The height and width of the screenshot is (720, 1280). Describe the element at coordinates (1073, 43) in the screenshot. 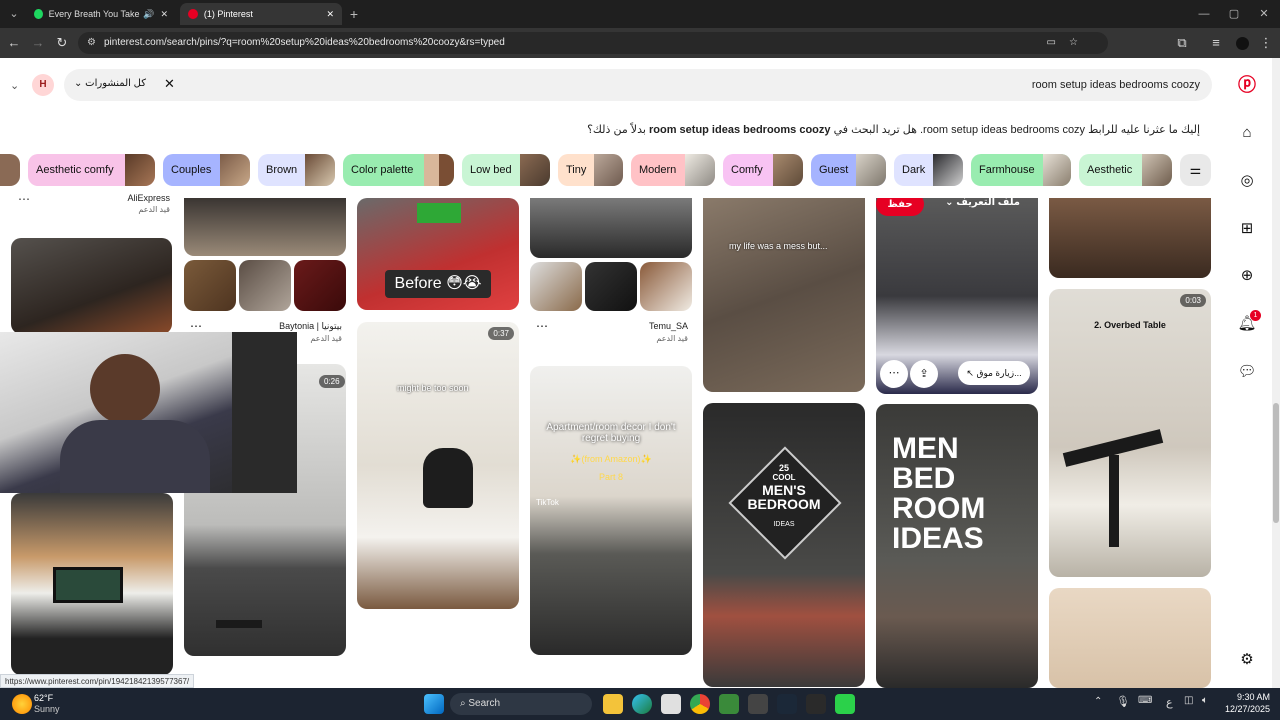

I see `bookmark-star-icon: ☆` at that location.